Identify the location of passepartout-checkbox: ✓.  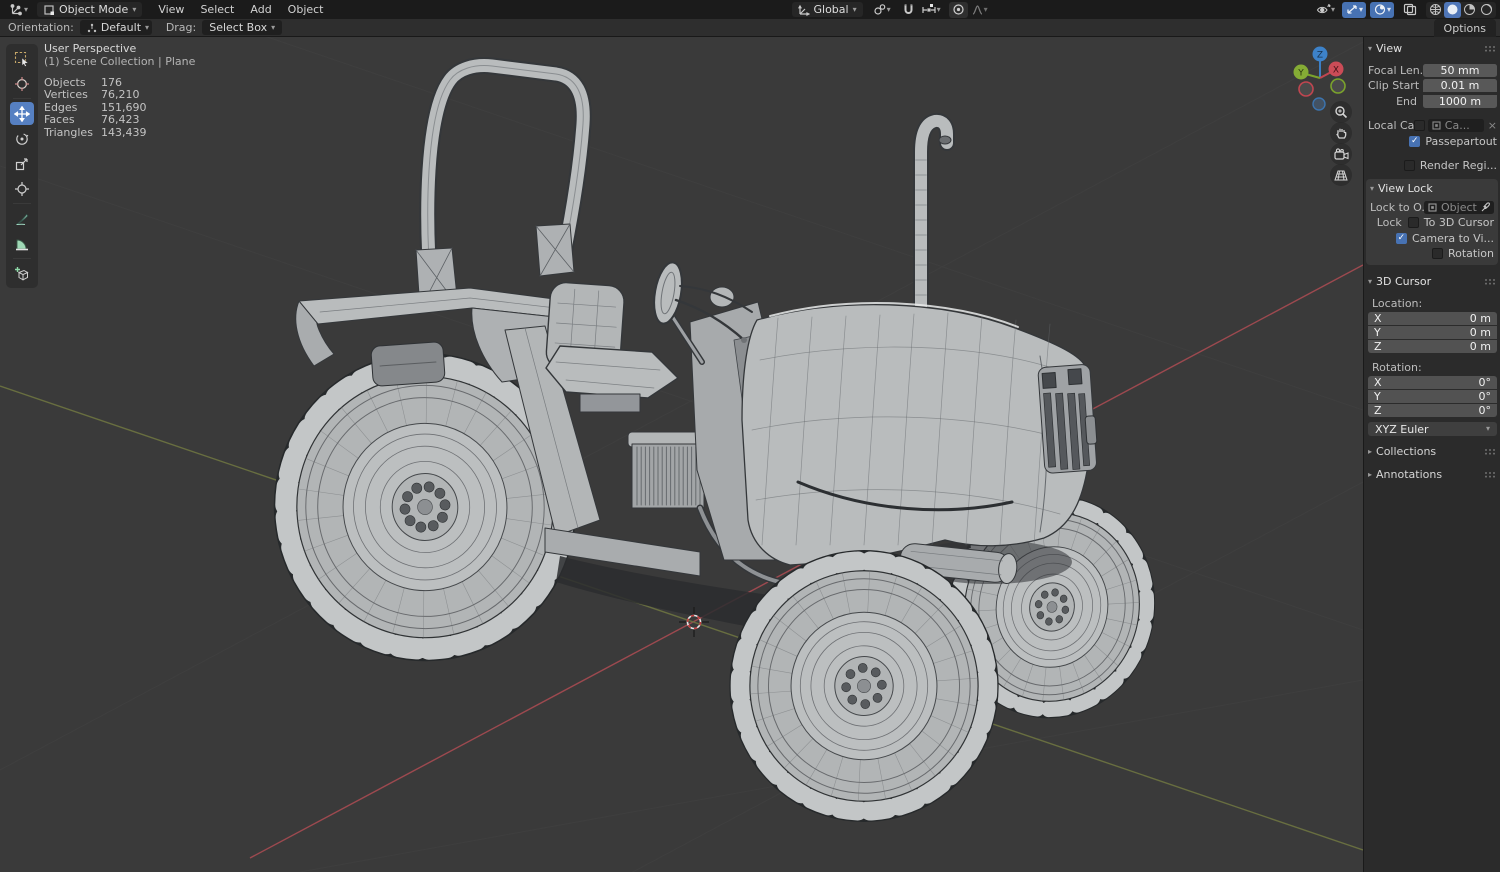
(1415, 141).